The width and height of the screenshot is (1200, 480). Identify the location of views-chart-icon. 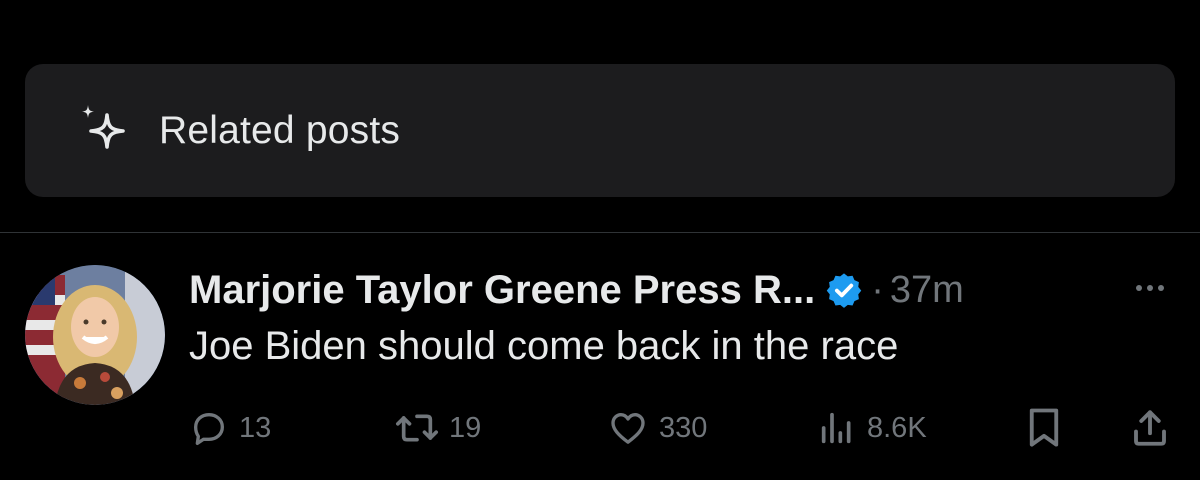
(836, 428).